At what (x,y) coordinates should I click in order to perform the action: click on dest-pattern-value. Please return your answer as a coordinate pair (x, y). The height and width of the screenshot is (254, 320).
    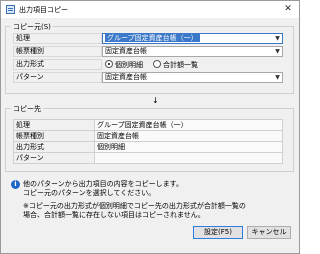
    Looking at the image, I should click on (188, 158).